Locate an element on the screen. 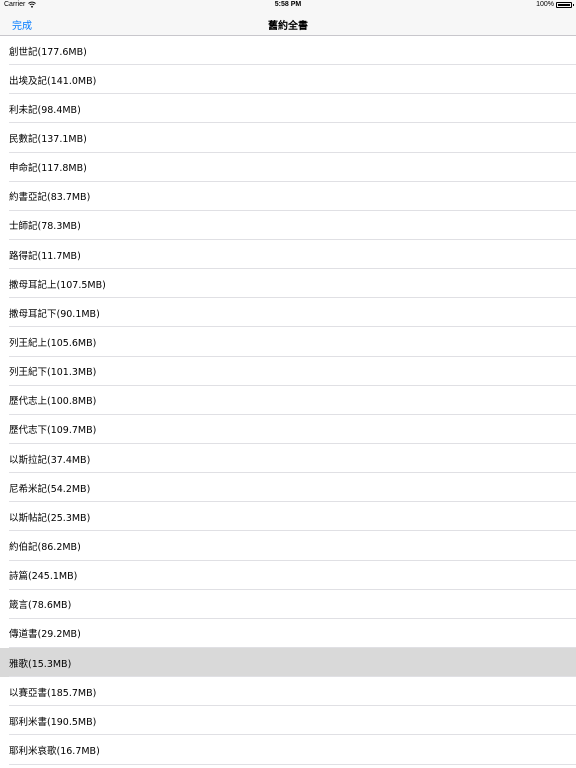 The height and width of the screenshot is (768, 576). status-bar: Carrier 5:58 PM 100% is located at coordinates (288, 6).